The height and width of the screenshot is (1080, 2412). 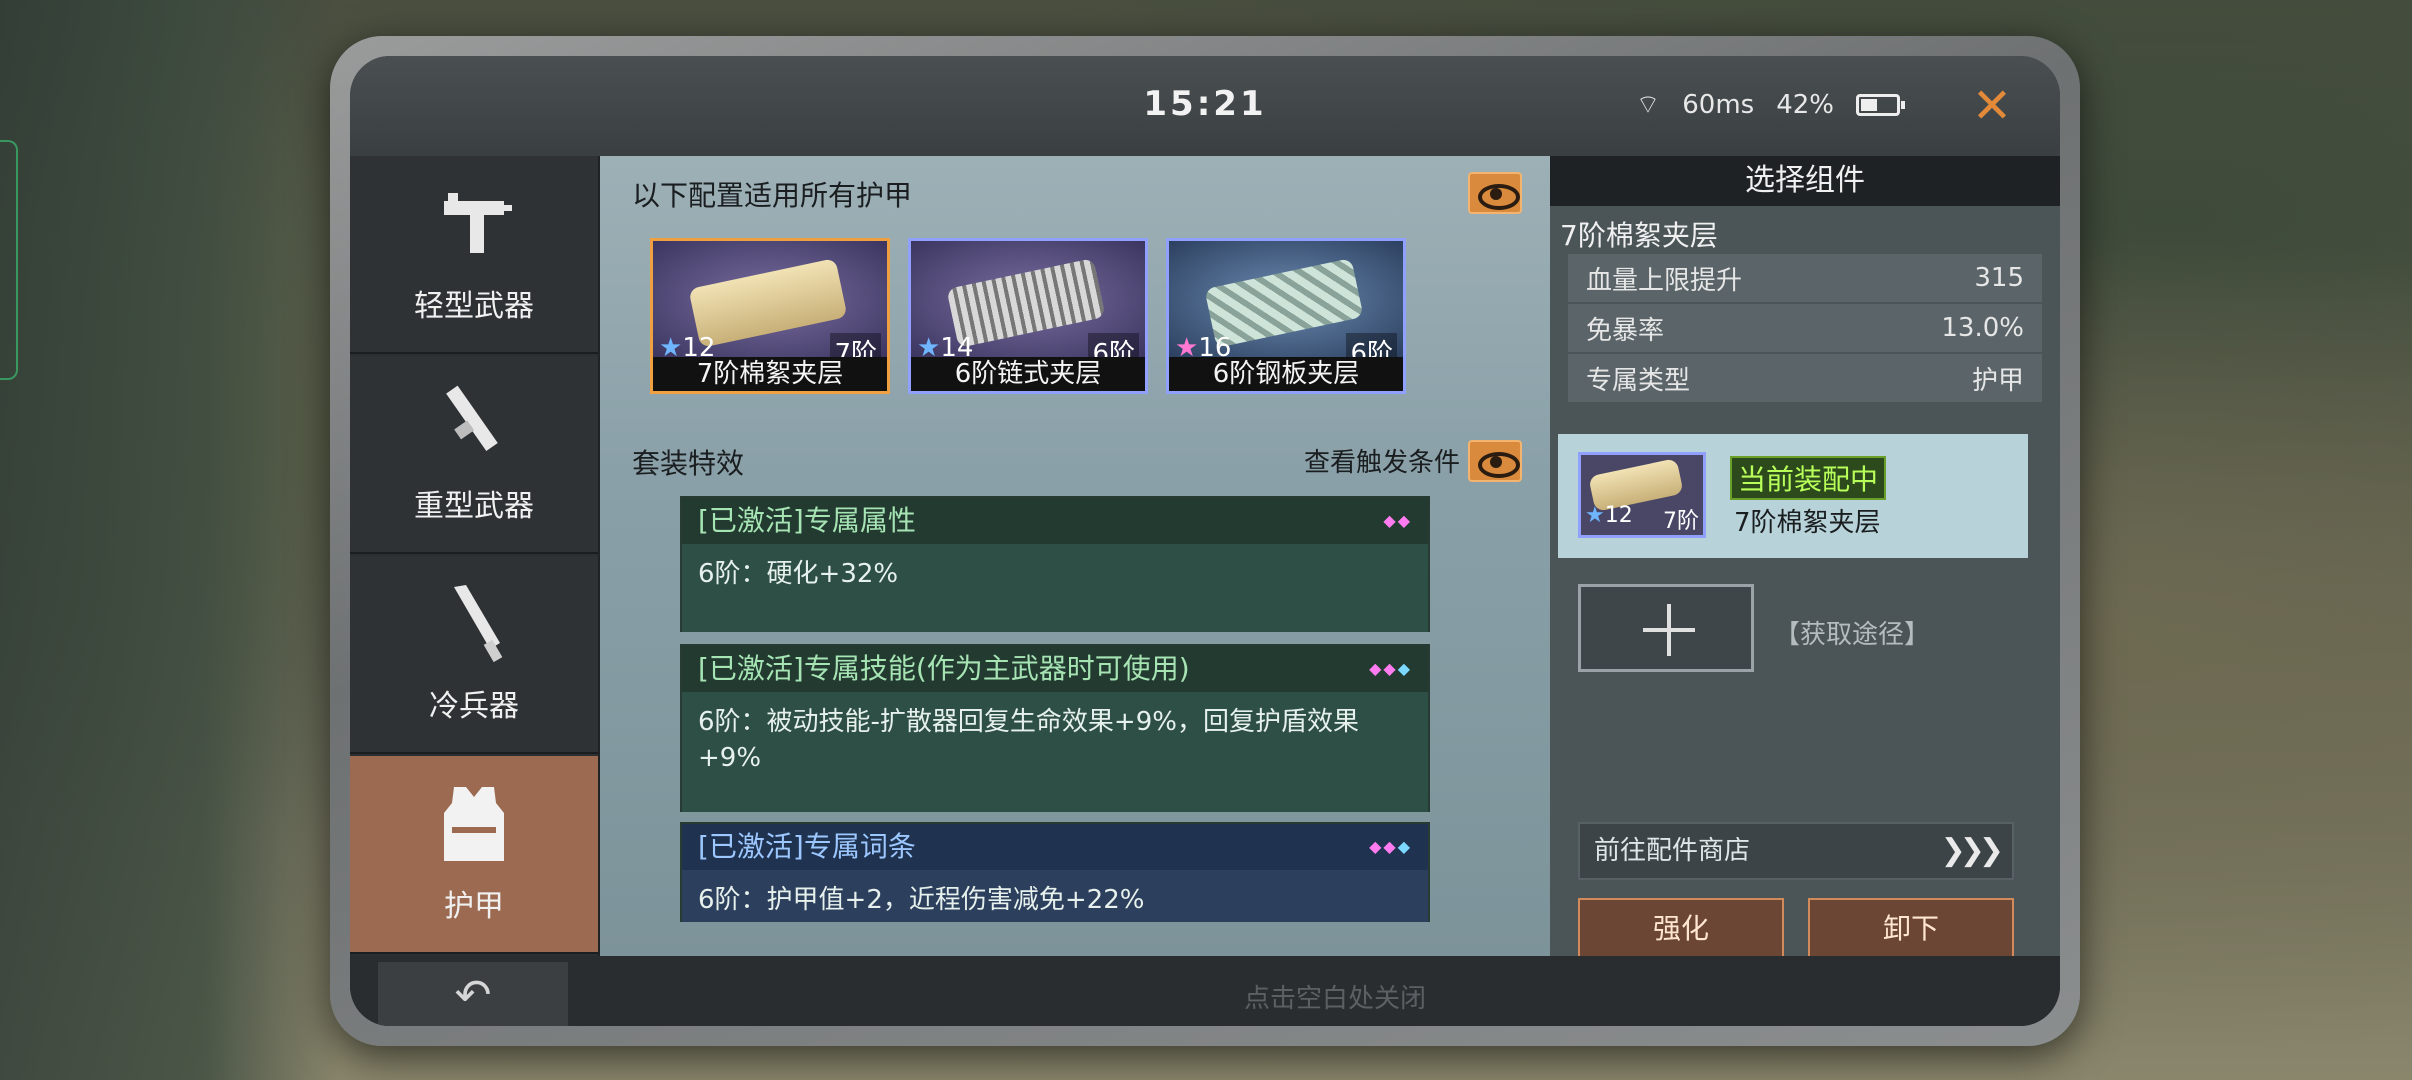 I want to click on sidebar-item-armor: 护甲, so click(x=474, y=855).